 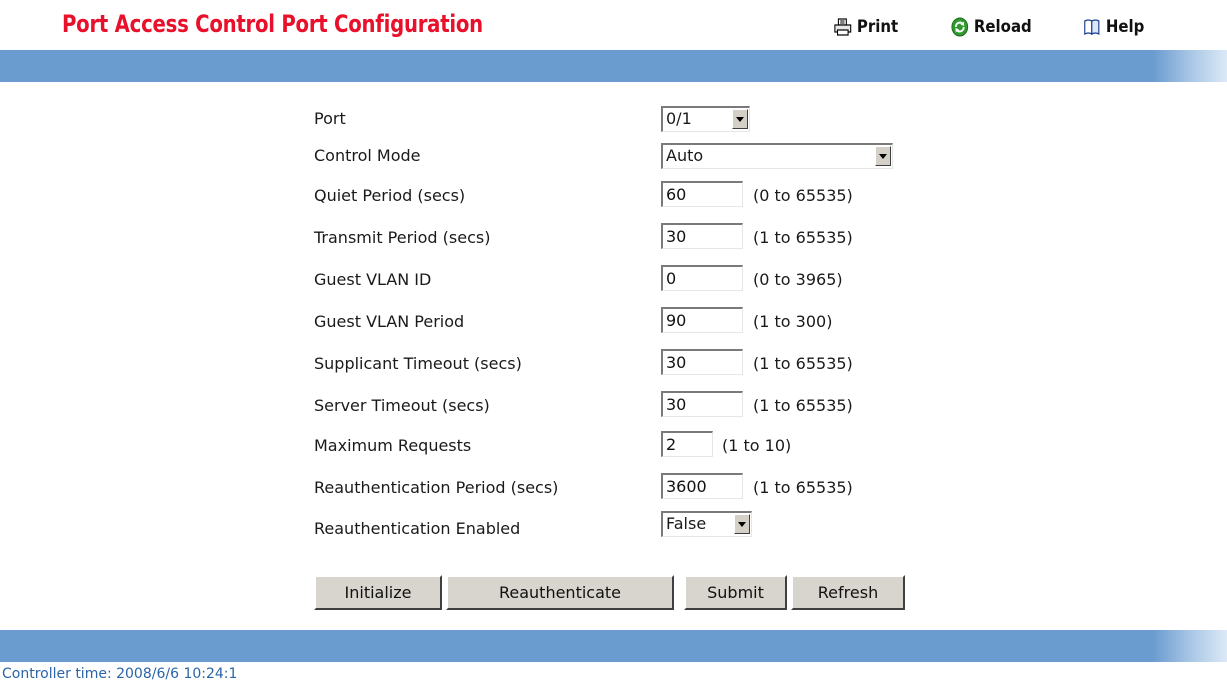 I want to click on quiet-period-input, so click(x=702, y=194).